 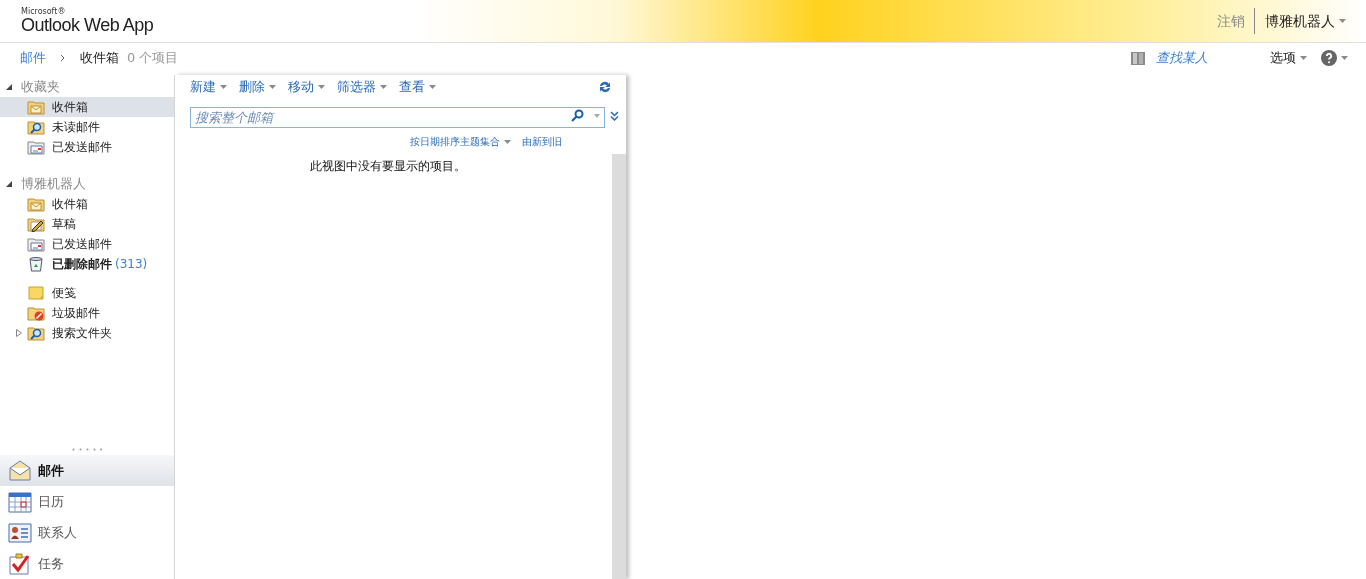 I want to click on module-tab: 任务, so click(x=87, y=563).